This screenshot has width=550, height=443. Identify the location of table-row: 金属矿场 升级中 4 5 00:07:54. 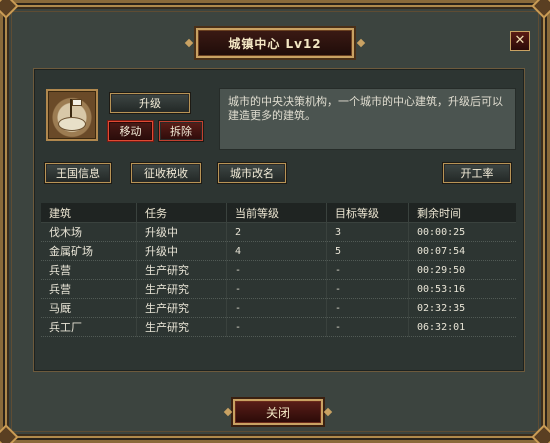
(278, 251).